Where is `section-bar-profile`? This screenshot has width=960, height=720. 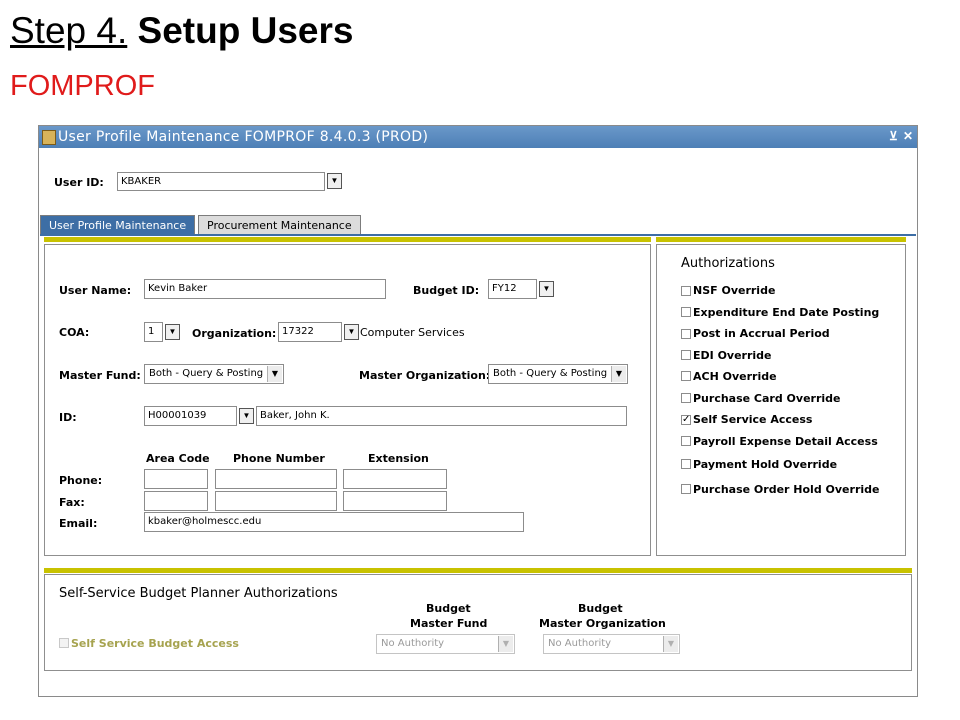
section-bar-profile is located at coordinates (347, 239).